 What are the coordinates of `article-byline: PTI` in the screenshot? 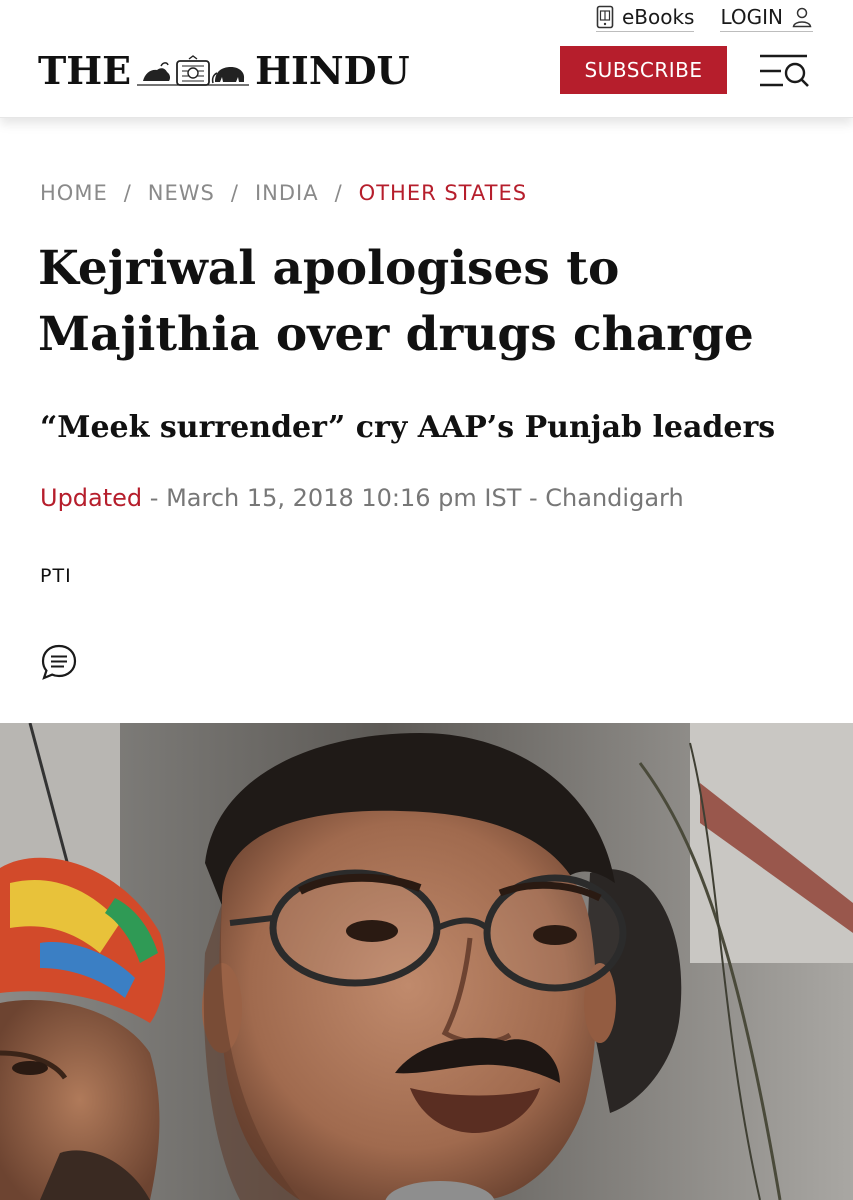 It's located at (56, 576).